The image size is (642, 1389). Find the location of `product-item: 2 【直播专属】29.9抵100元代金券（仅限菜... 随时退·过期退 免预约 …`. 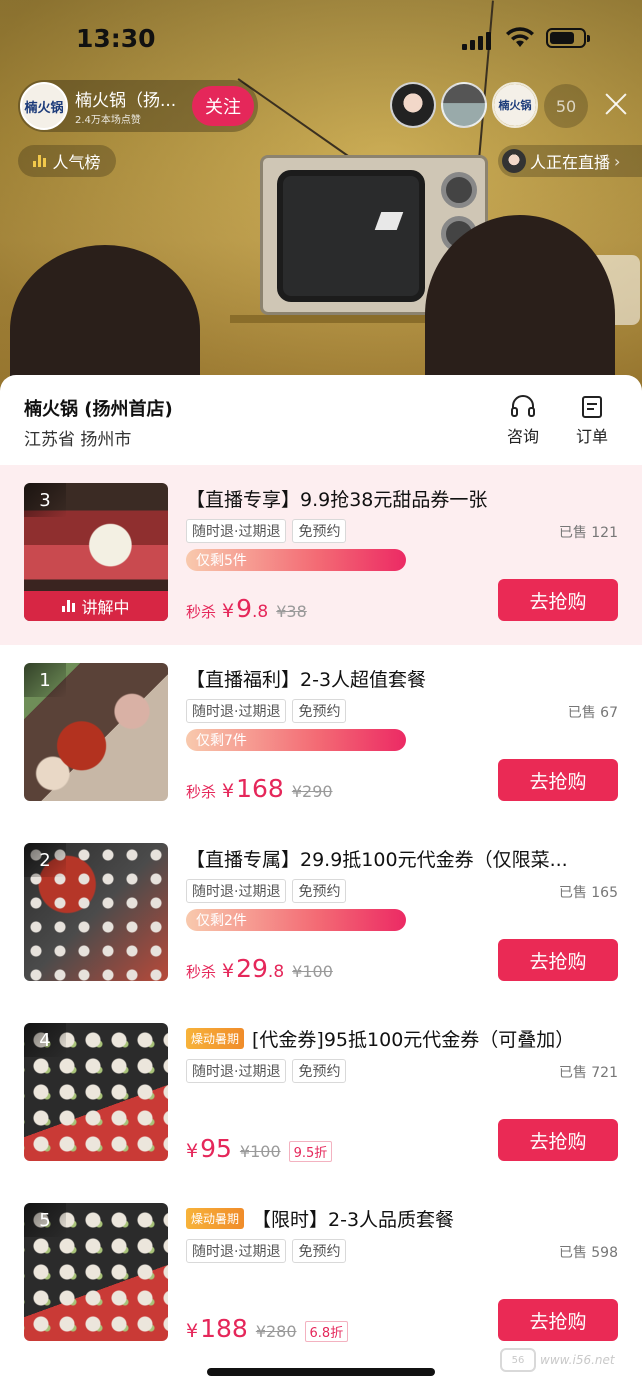

product-item: 2 【直播专属】29.9抵100元代金券（仅限菜... 随时退·过期退 免预约 … is located at coordinates (321, 915).